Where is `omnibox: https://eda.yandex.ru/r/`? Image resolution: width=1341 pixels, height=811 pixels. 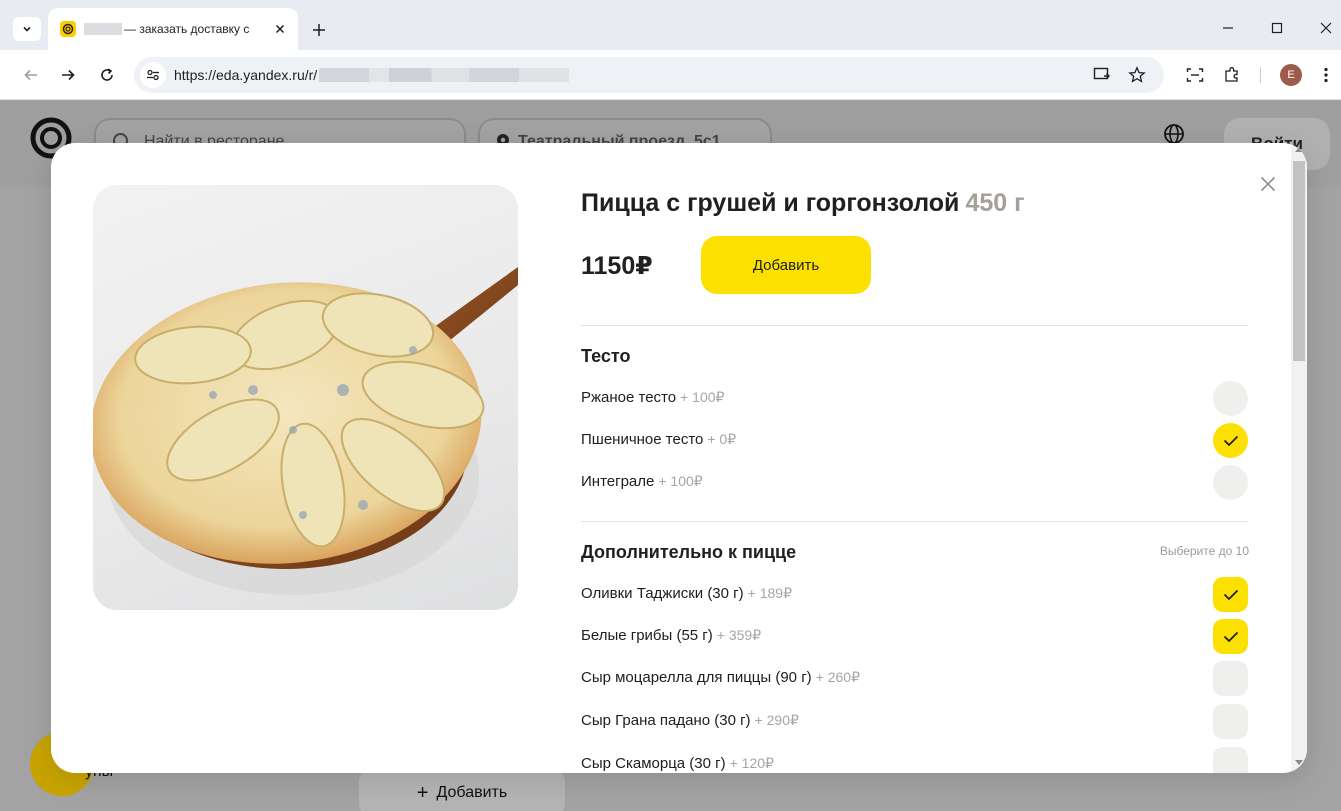
omnibox: https://eda.yandex.ru/r/ is located at coordinates (649, 75).